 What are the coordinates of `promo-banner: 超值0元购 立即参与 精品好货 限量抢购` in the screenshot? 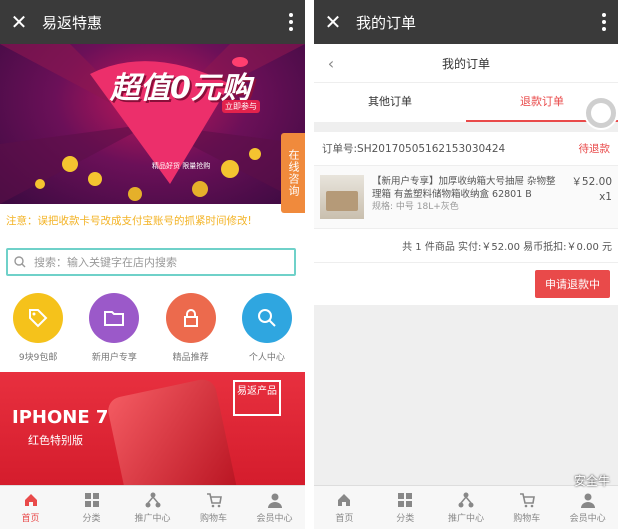 It's located at (152, 124).